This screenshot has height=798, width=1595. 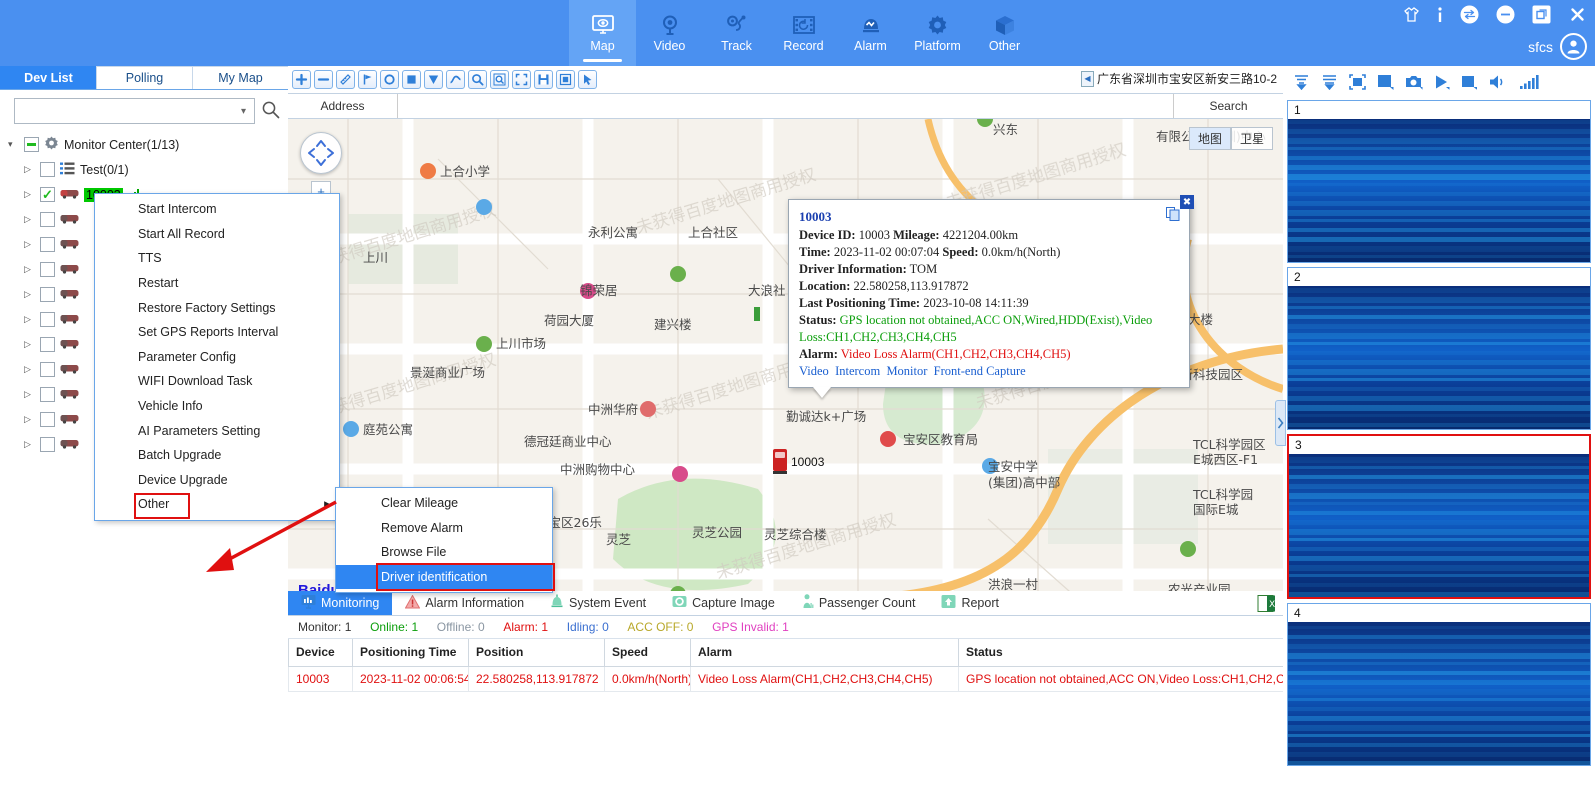 I want to click on bottom-tab-report: Report, so click(x=970, y=603).